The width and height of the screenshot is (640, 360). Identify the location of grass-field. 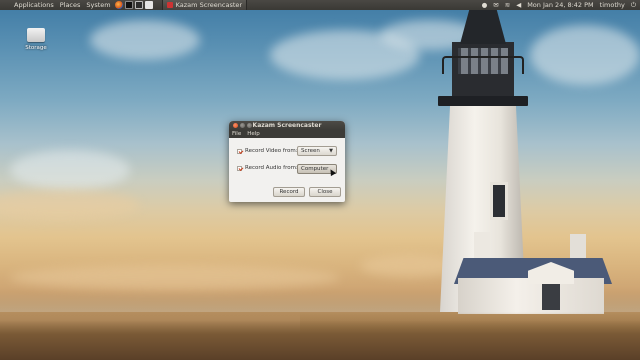
(320, 340).